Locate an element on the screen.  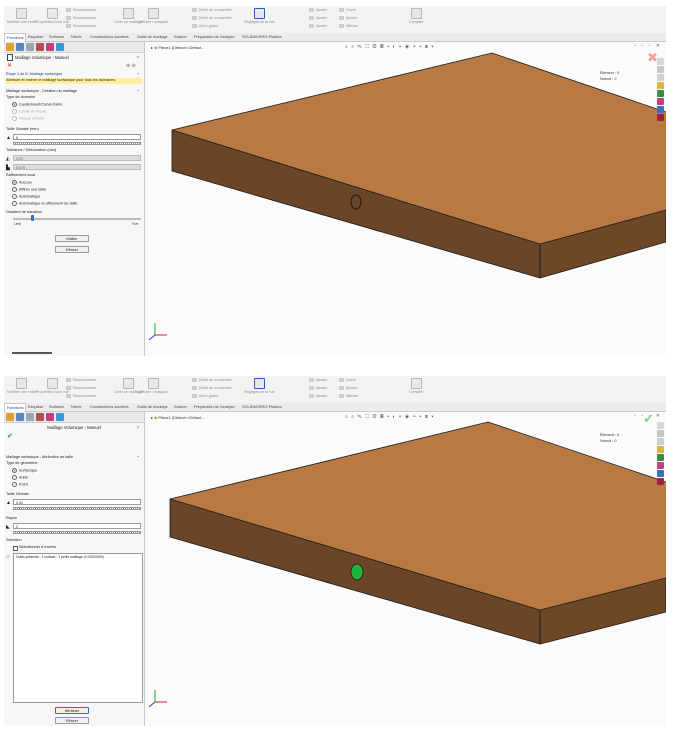
ribbon-small-9: Ajuster is located at coordinates (318, 26).